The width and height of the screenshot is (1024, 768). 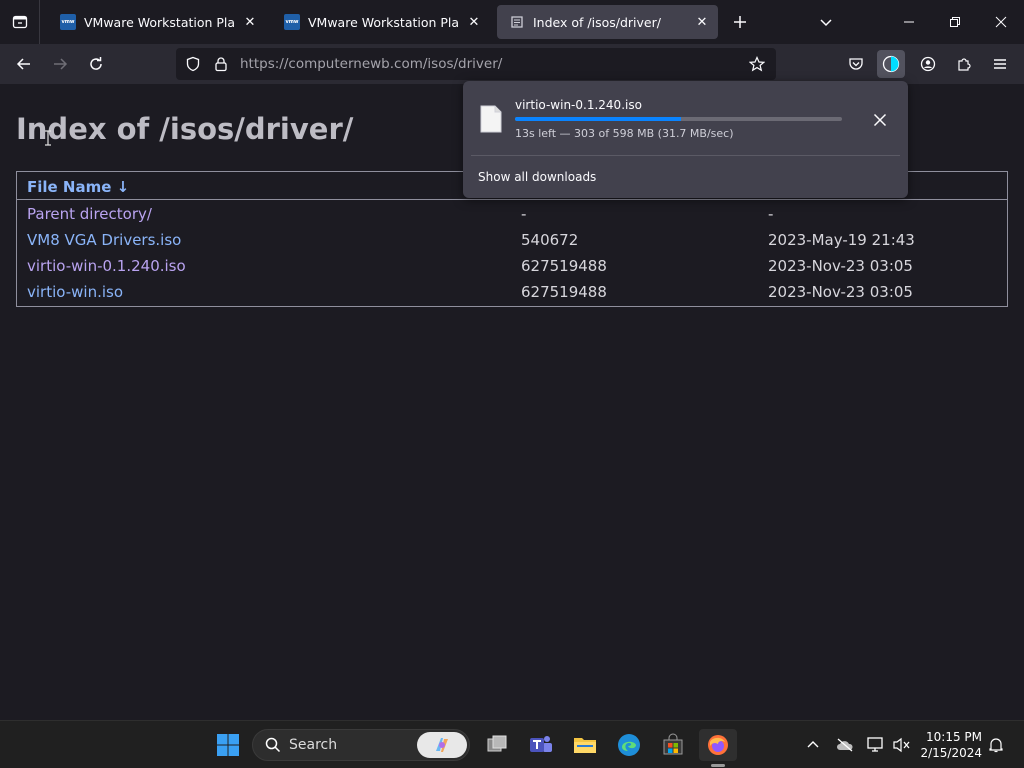 I want to click on edge-button, so click(x=629, y=745).